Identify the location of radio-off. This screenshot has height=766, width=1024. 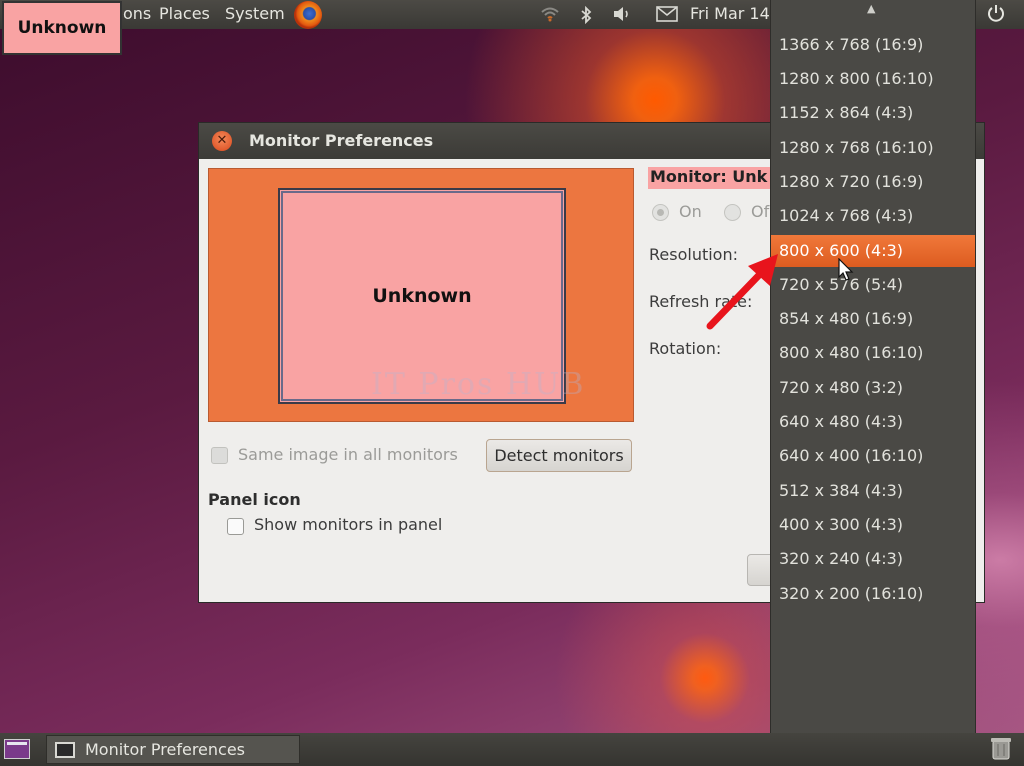
(732, 212).